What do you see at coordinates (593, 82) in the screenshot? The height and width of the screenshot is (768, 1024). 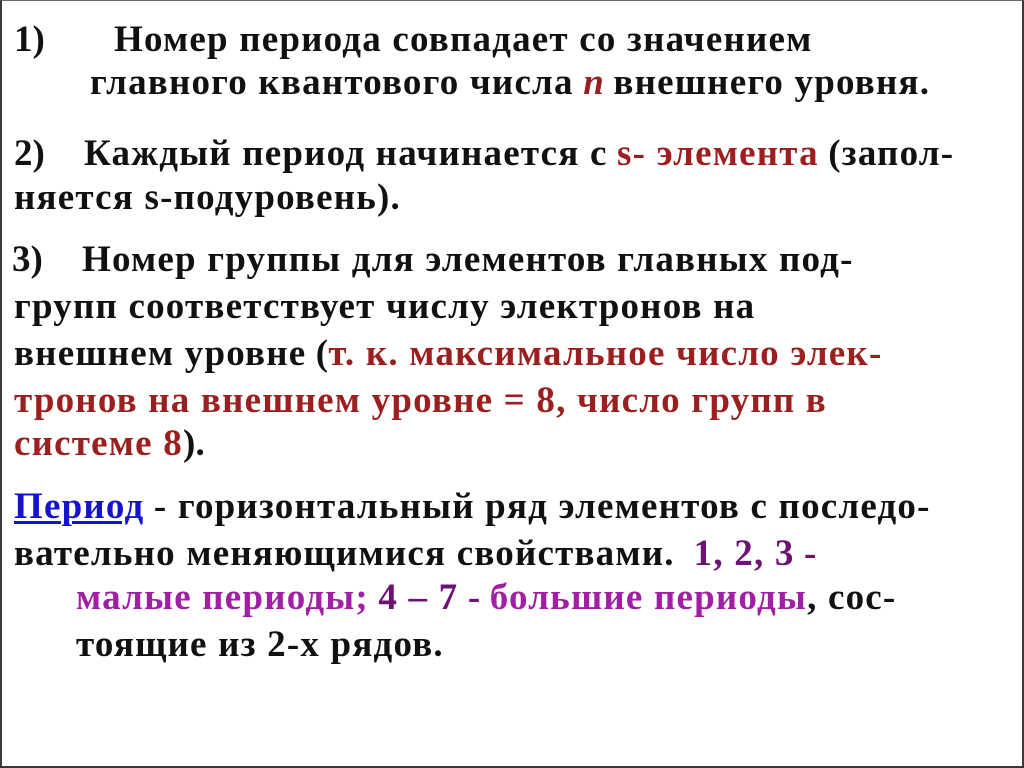 I see `quantum-number-n: n` at bounding box center [593, 82].